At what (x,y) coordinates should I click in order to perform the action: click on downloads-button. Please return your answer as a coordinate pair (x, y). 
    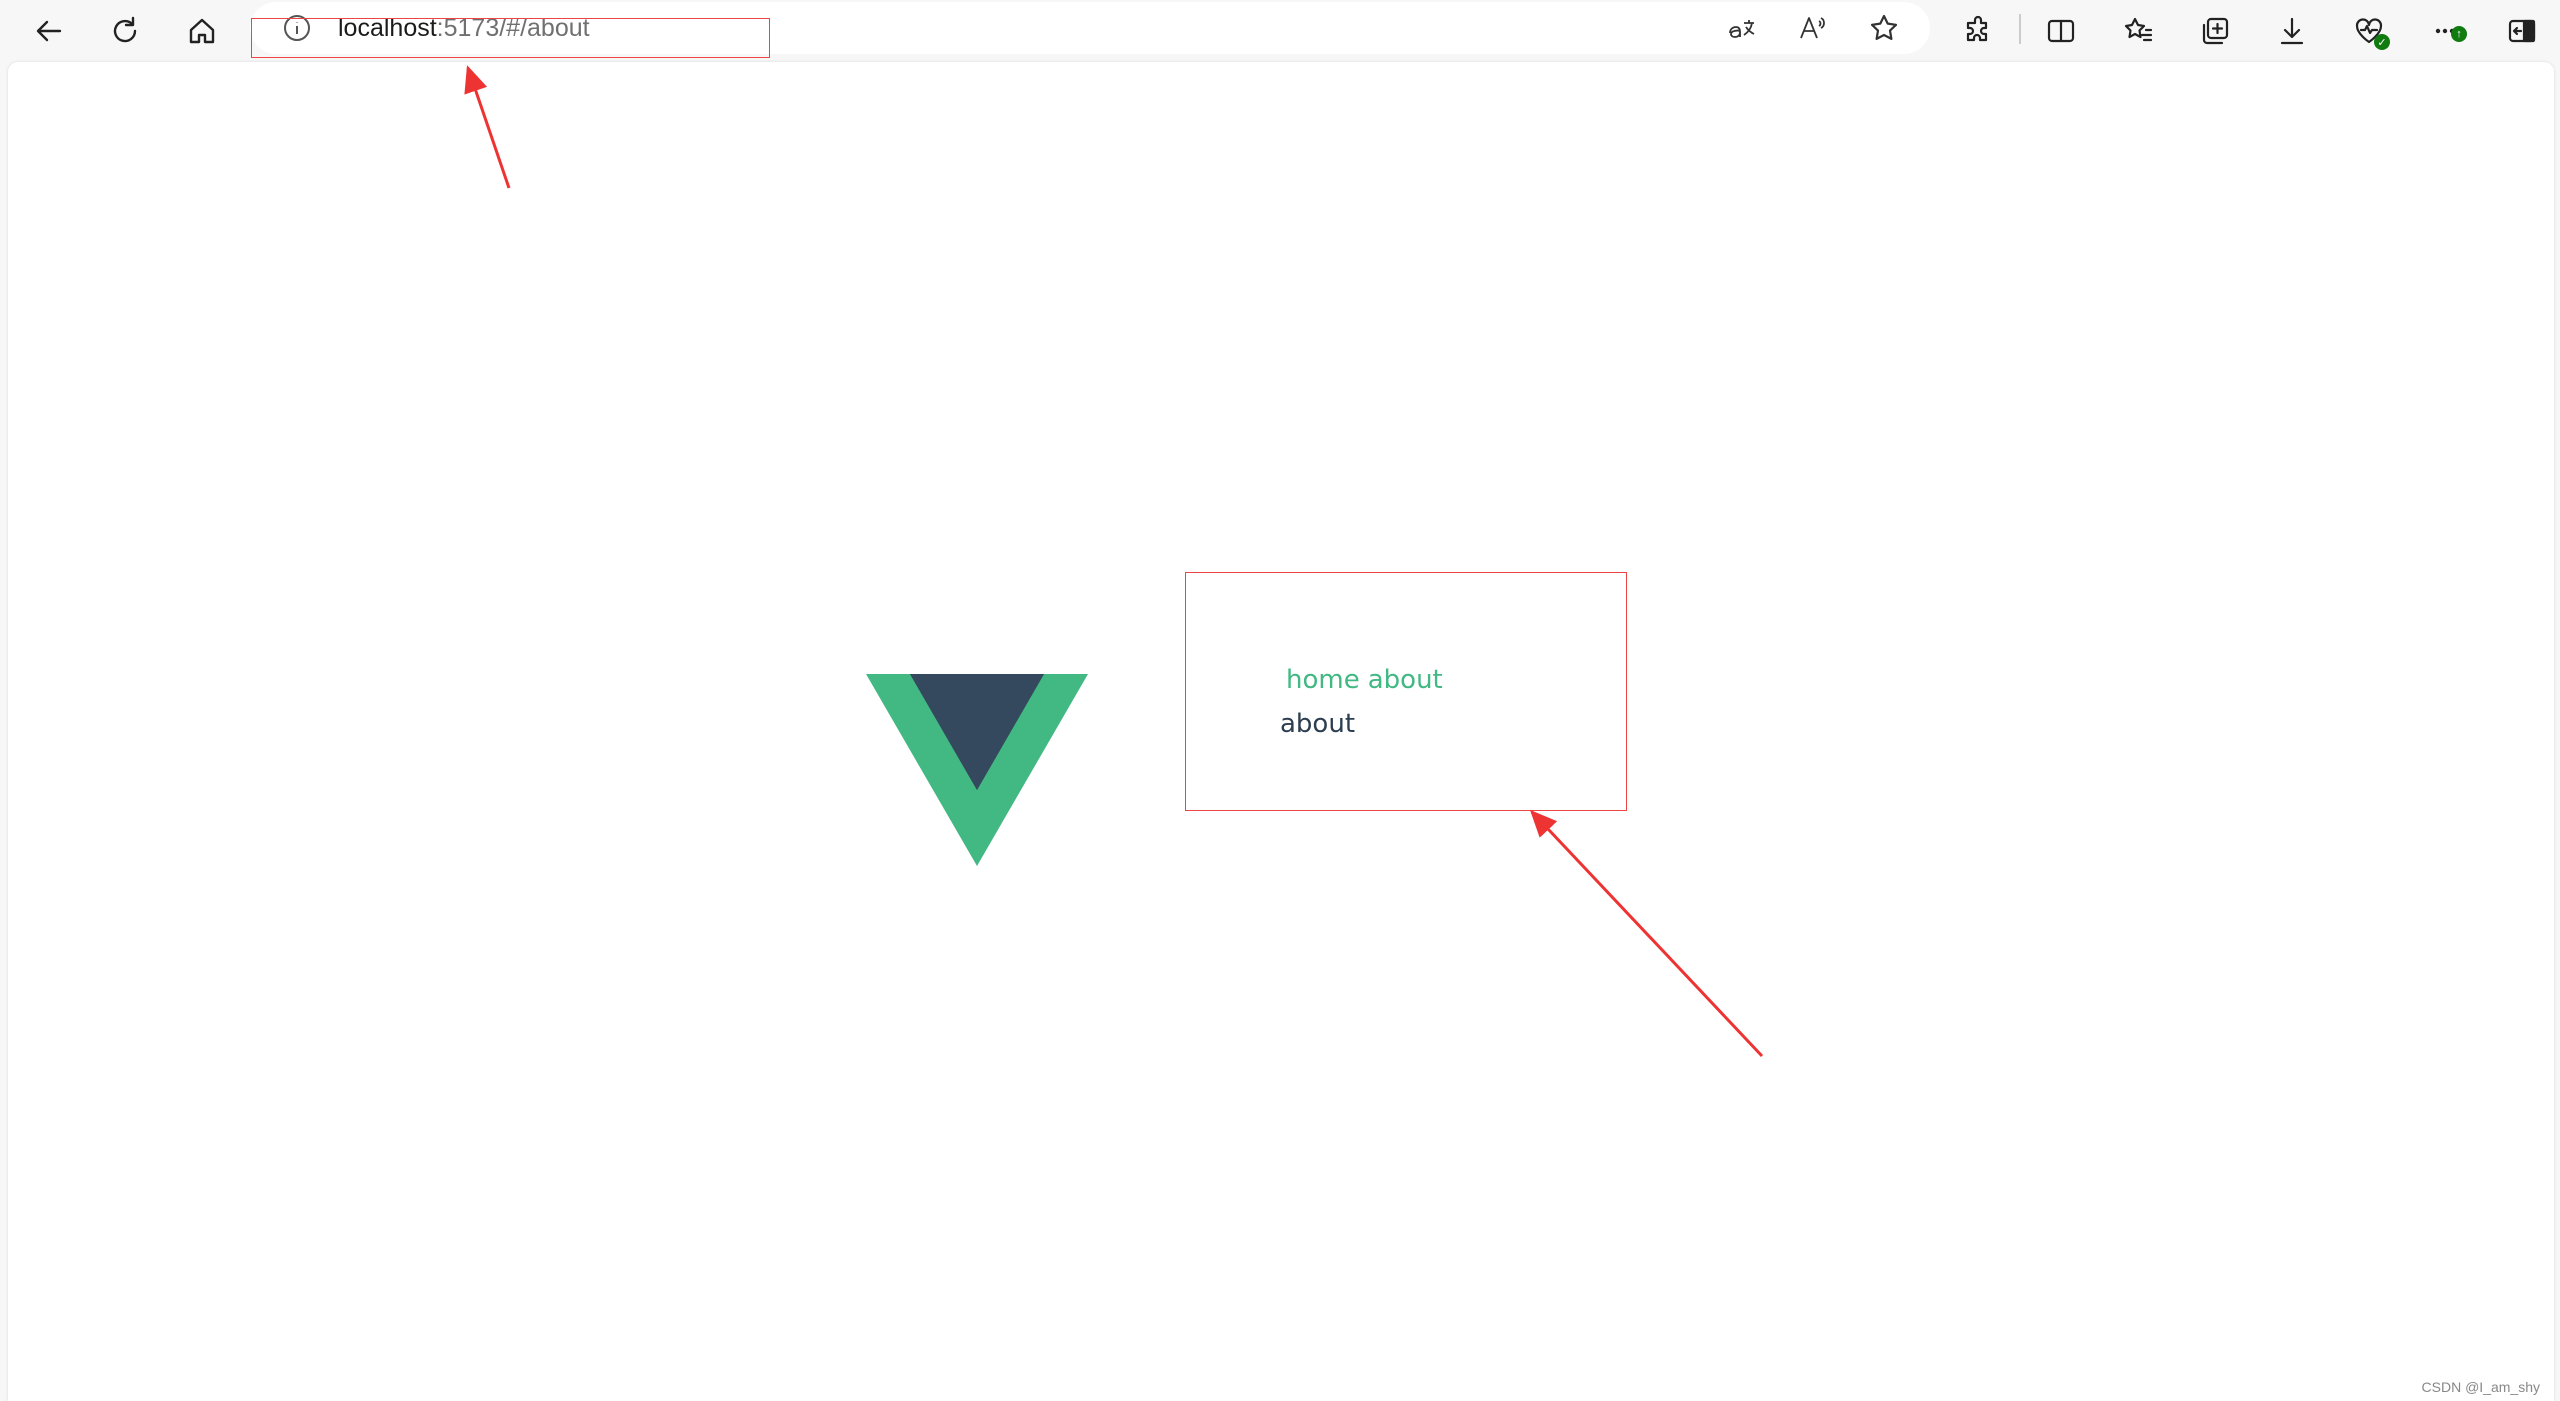
    Looking at the image, I should click on (2292, 31).